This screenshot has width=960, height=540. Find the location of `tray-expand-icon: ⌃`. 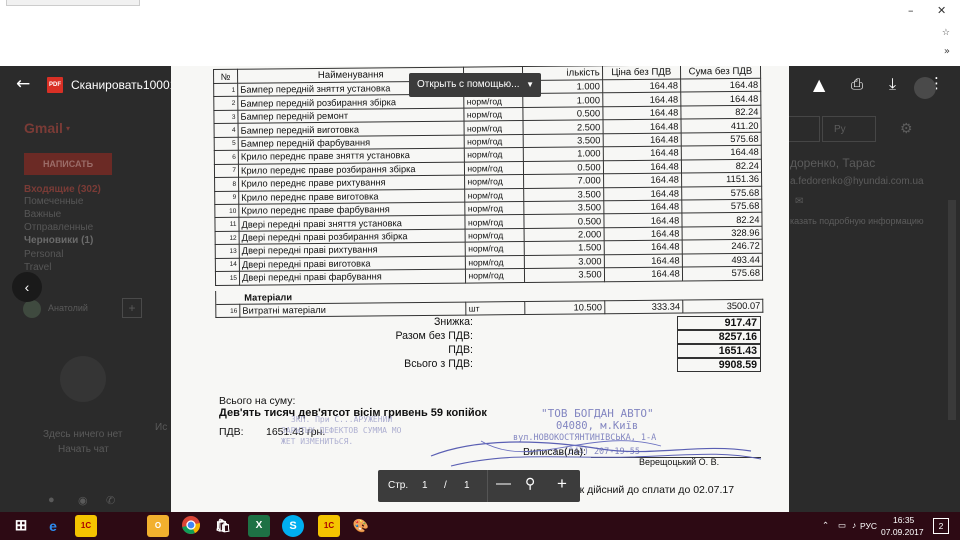

tray-expand-icon: ⌃ is located at coordinates (825, 525).